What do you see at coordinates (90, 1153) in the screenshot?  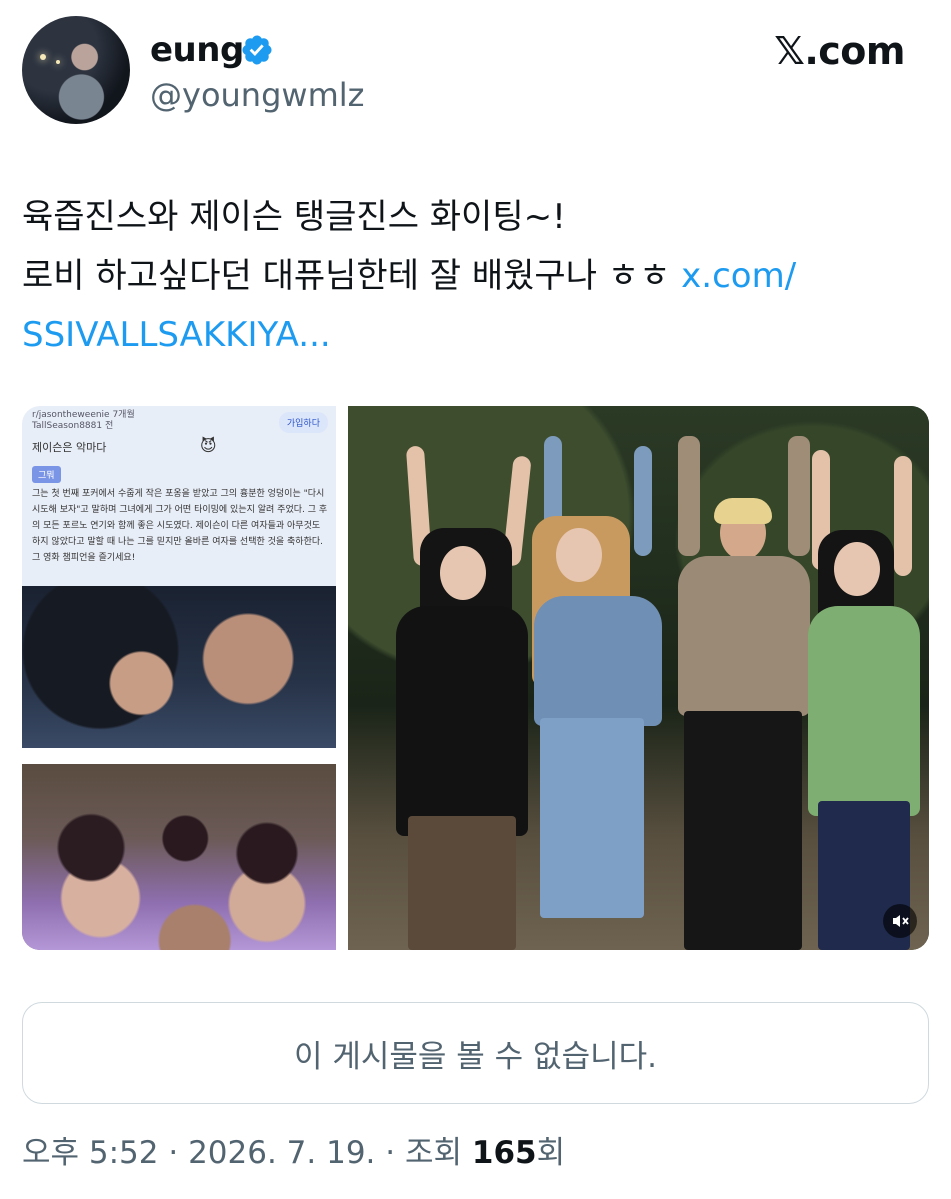 I see `tweet-time: 오후 5:52` at bounding box center [90, 1153].